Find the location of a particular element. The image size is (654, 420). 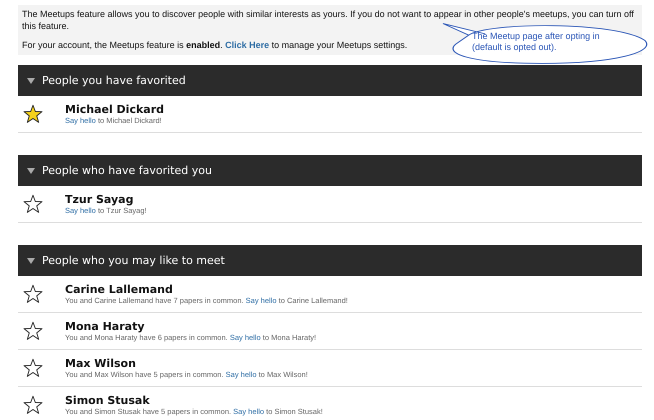

section-header: People who have favorited you is located at coordinates (330, 170).